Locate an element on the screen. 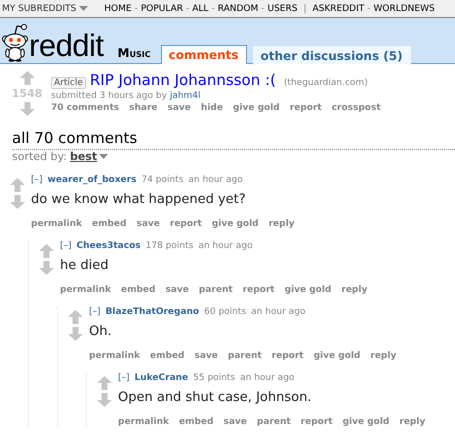  nav-link: ALL is located at coordinates (200, 9).